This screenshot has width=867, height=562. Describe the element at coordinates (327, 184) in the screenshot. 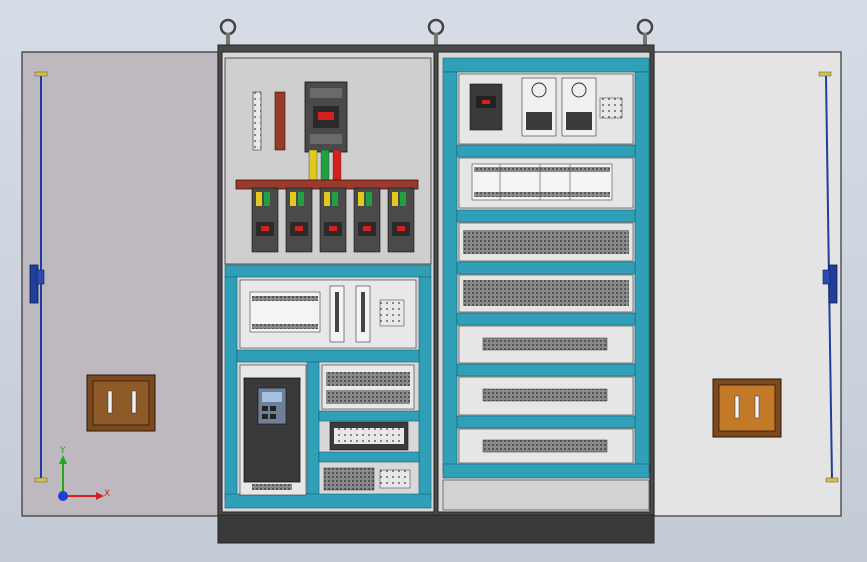

I see `busbar` at that location.